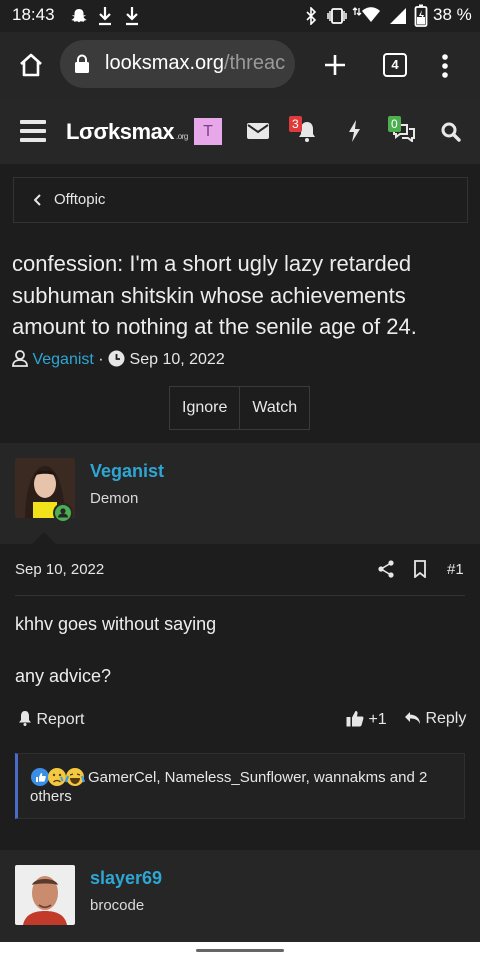 This screenshot has height=960, width=480. Describe the element at coordinates (295, 124) in the screenshot. I see `alerts-badge: 3` at that location.